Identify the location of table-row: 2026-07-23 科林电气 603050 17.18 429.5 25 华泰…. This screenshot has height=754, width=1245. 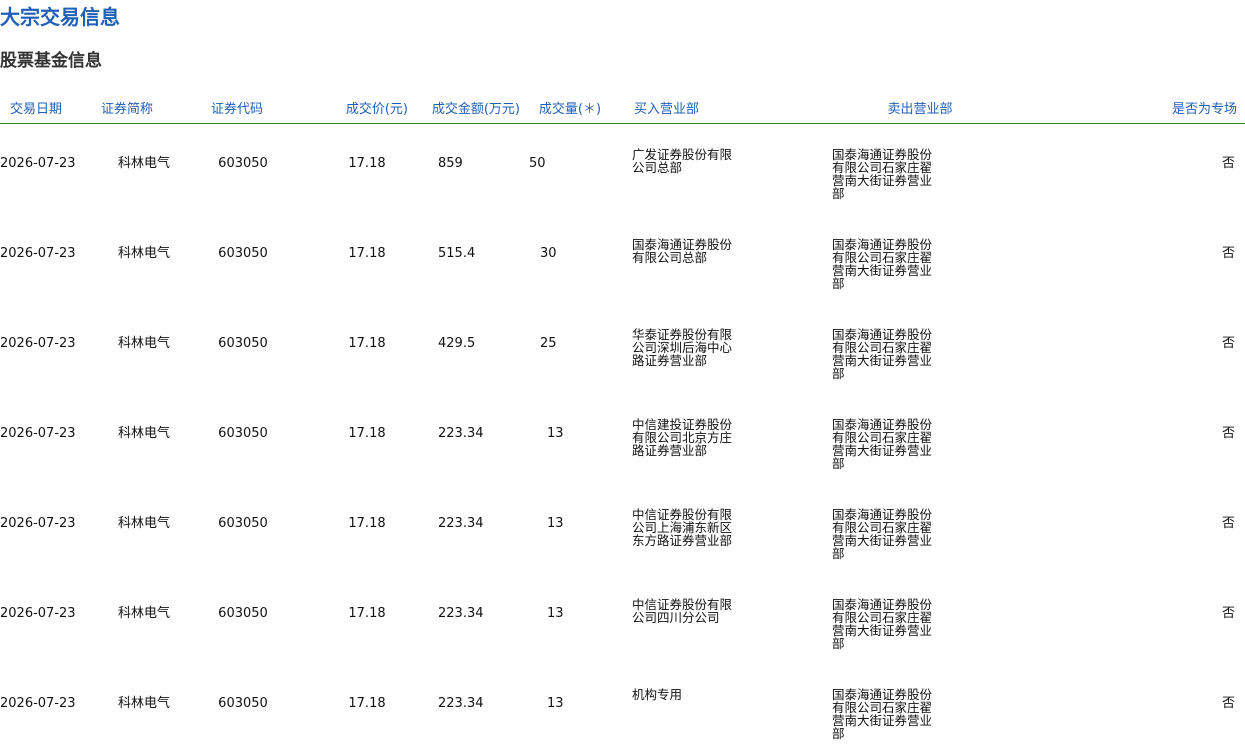
(622, 349).